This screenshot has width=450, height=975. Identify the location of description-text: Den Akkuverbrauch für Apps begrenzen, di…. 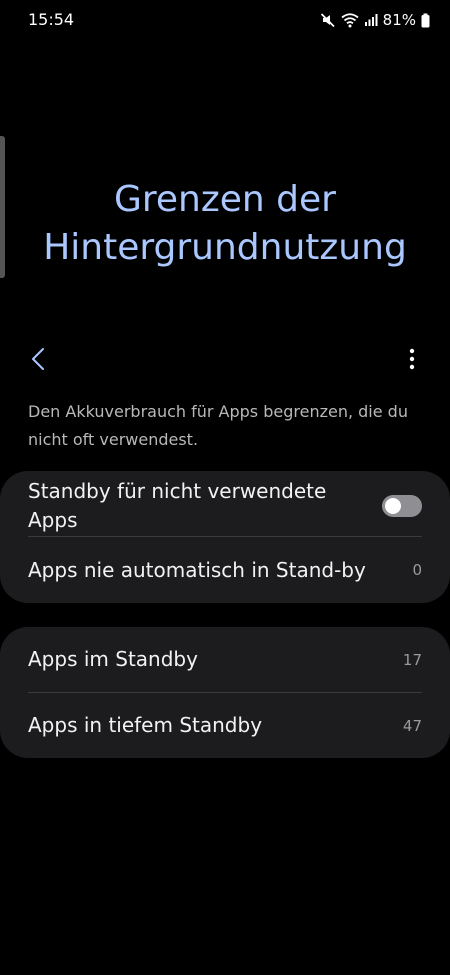
(218, 425).